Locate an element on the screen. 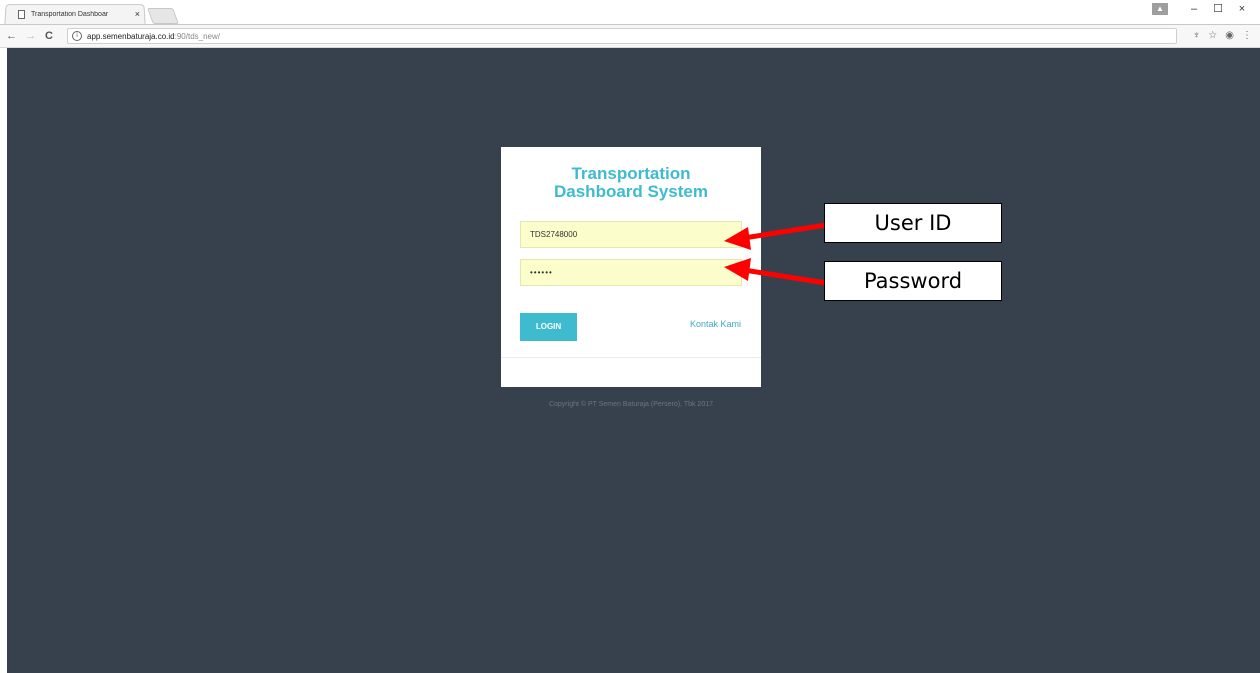 Image resolution: width=1260 pixels, height=673 pixels. tab-title: Transportation Dashboar is located at coordinates (83, 14).